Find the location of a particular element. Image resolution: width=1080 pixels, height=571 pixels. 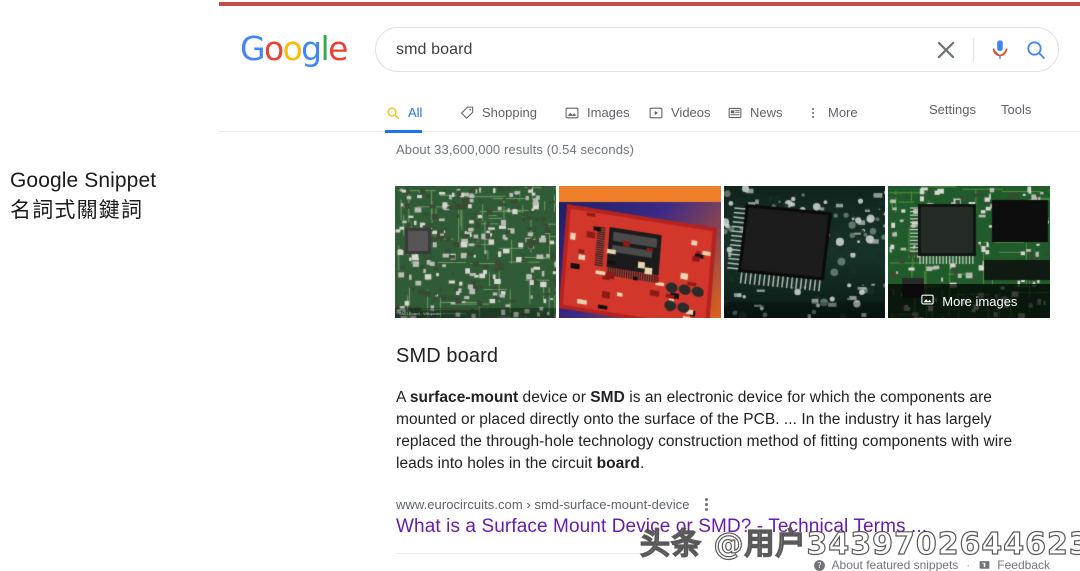

tab-more-label: More is located at coordinates (843, 112).